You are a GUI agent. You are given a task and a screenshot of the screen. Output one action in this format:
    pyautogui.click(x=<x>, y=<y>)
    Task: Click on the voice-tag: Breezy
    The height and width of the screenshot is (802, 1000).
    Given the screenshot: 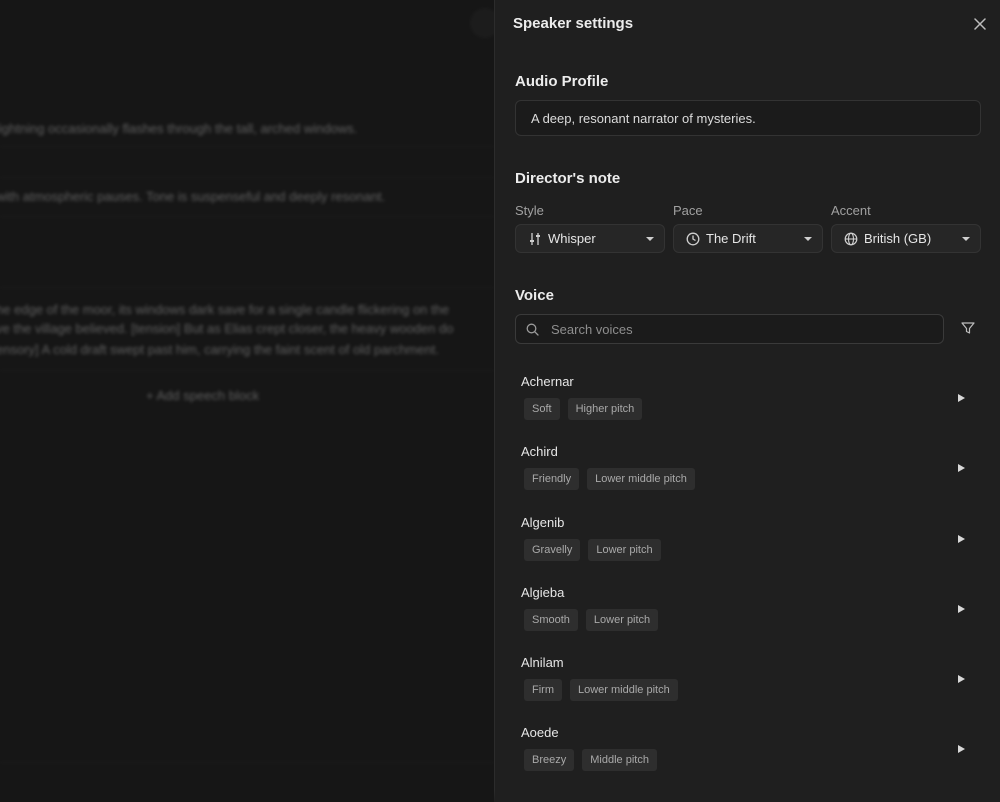 What is the action you would take?
    pyautogui.click(x=549, y=760)
    